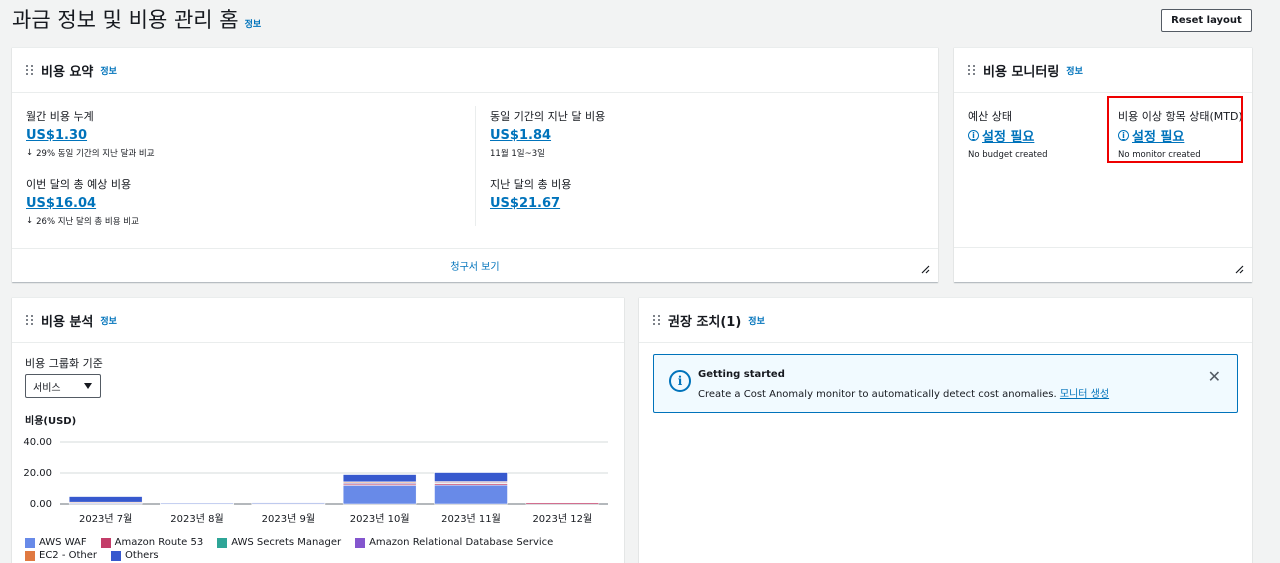 This screenshot has height=563, width=1280. Describe the element at coordinates (105, 519) in the screenshot. I see `x-tick-label: 2023년 7월` at that location.